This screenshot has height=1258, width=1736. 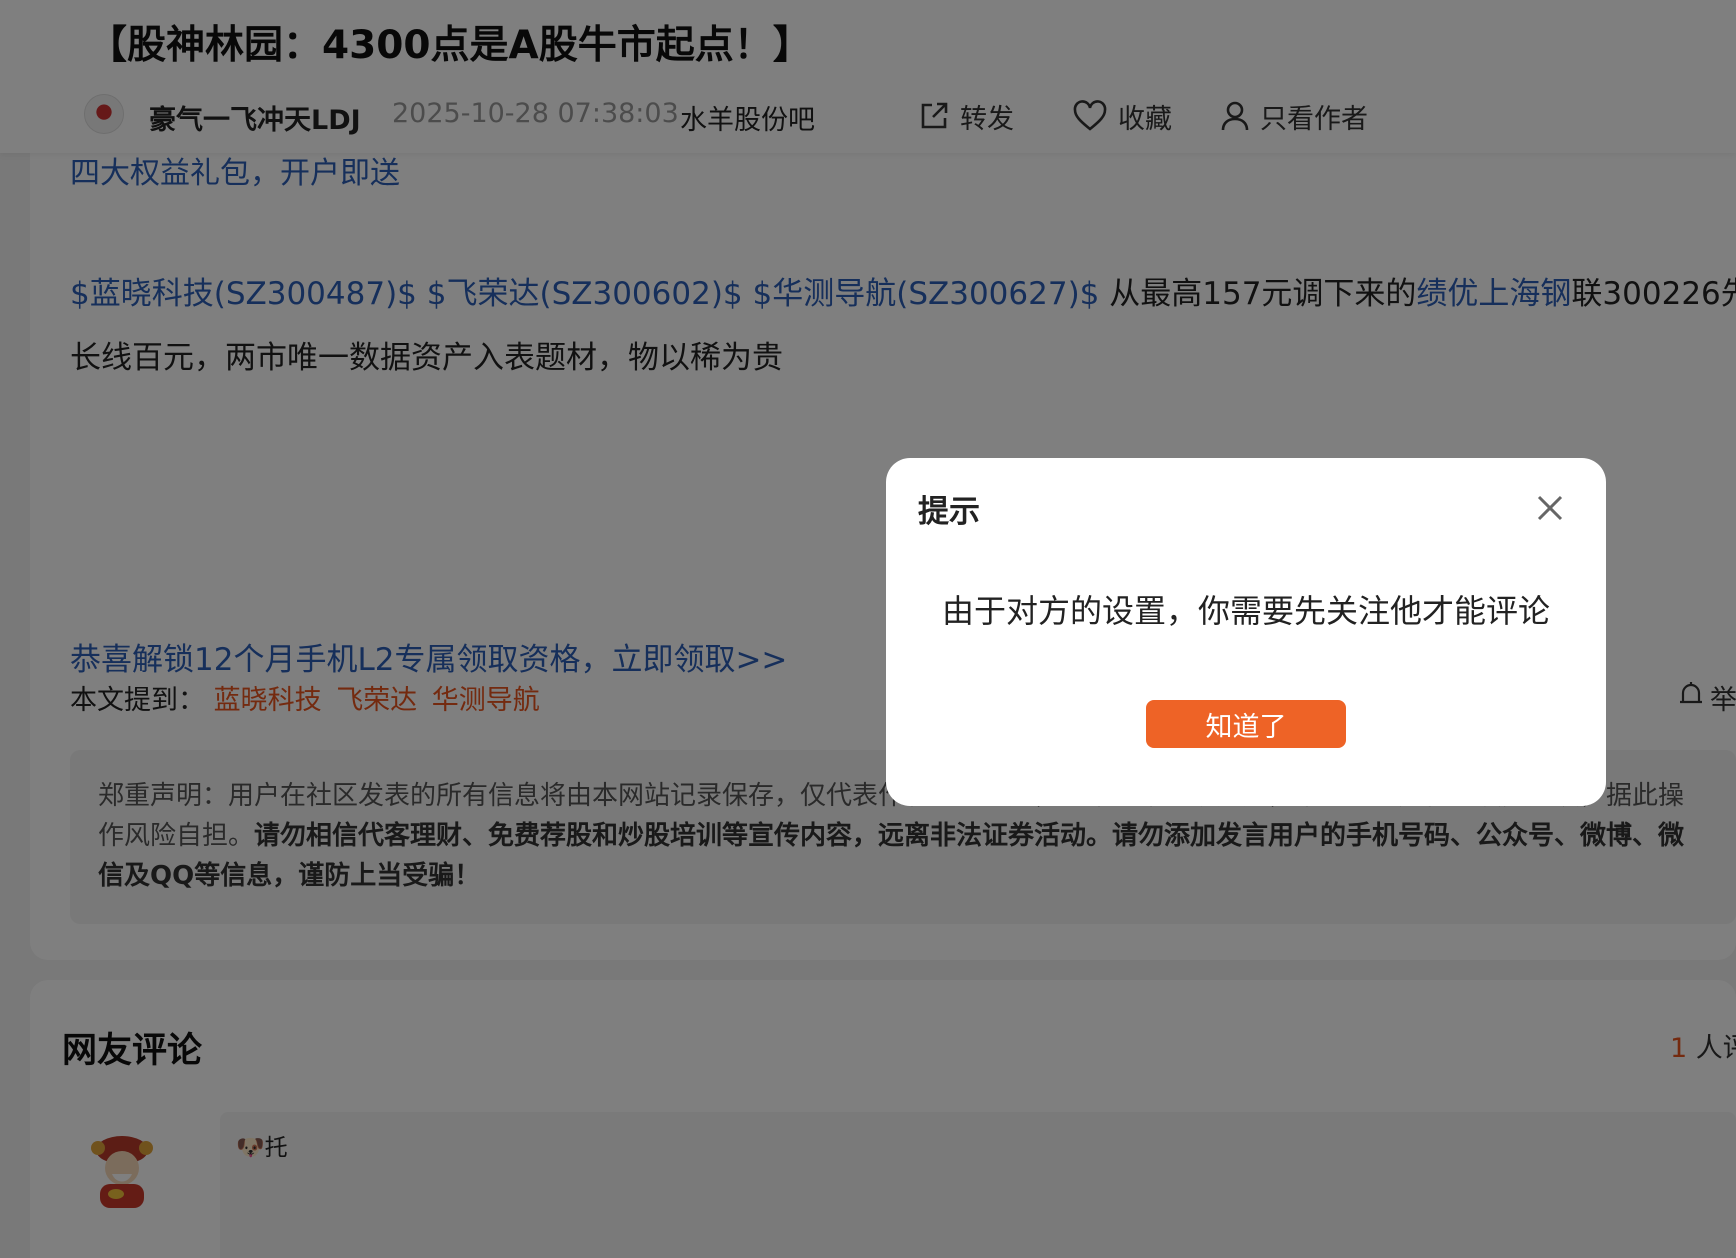 What do you see at coordinates (1246, 632) in the screenshot?
I see `notice-dialog: 提示 由于对方的设置，你需要先关注他才能评论 知道了` at bounding box center [1246, 632].